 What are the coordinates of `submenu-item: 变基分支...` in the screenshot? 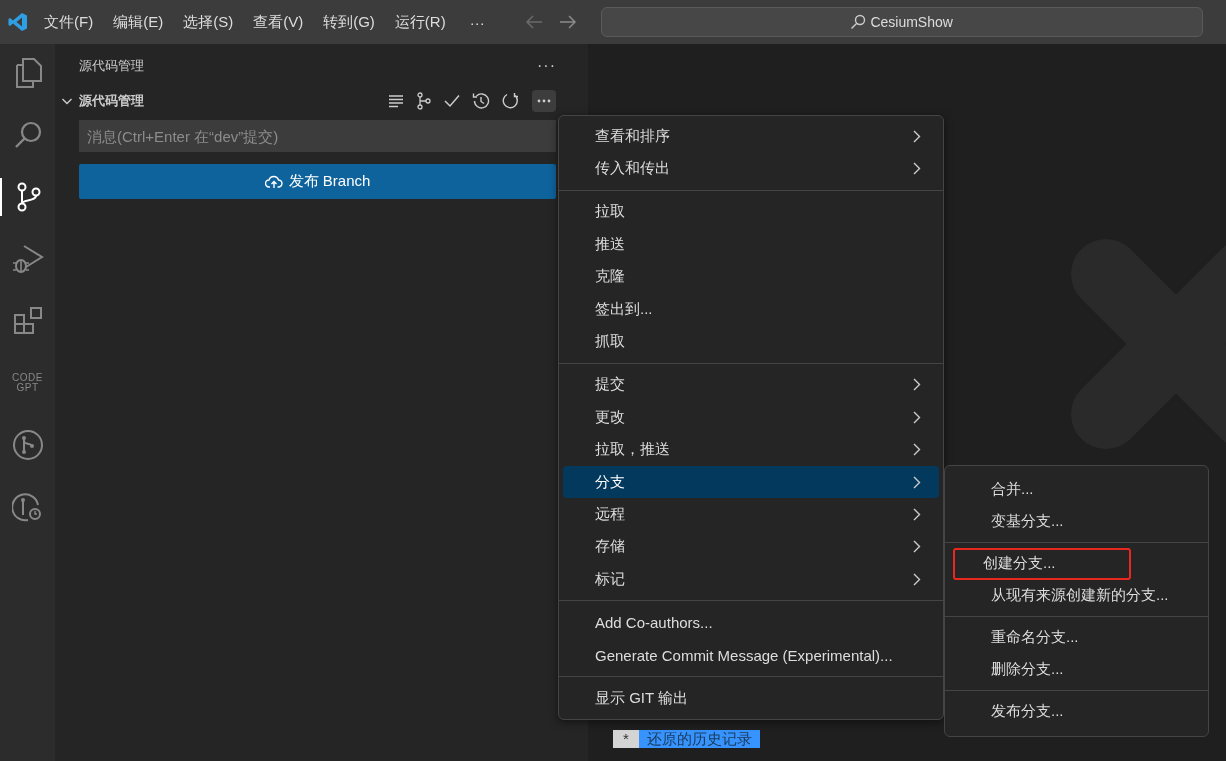 It's located at (1076, 521).